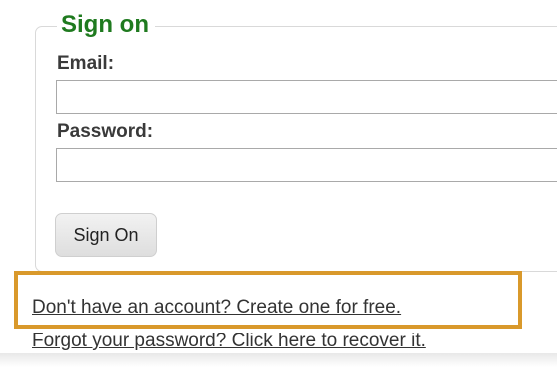 The image size is (557, 367). I want to click on email-field, so click(306, 97).